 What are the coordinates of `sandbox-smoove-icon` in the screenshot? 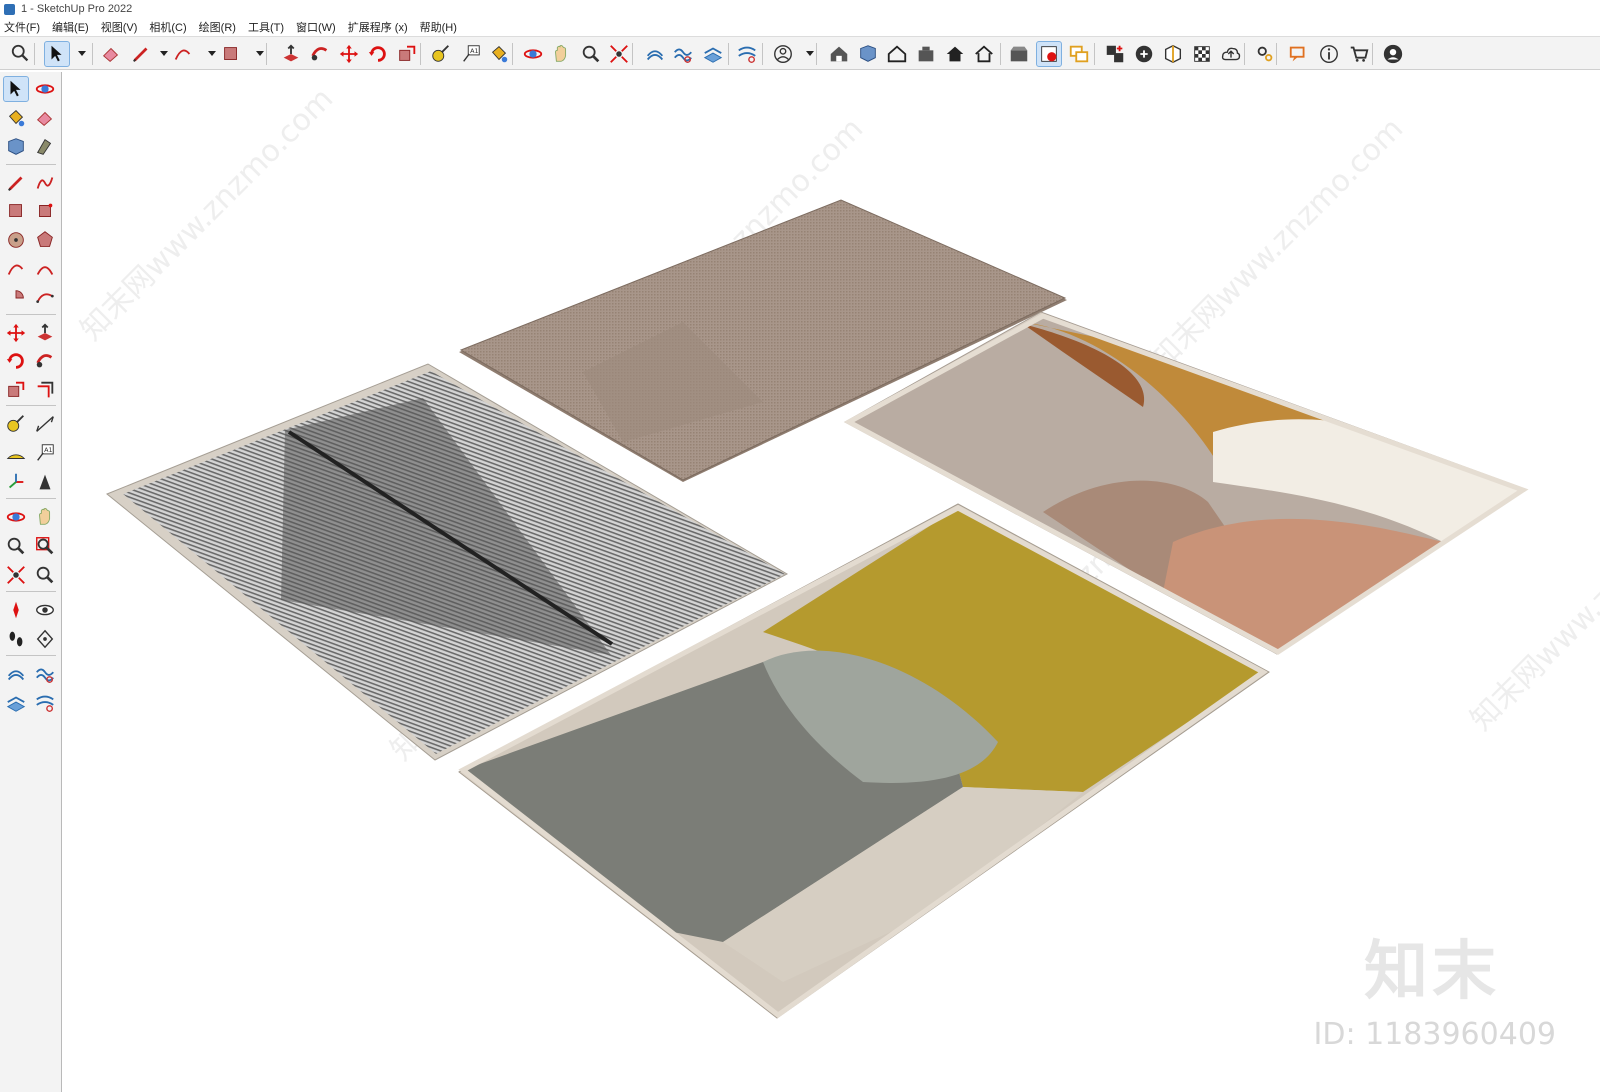 It's located at (683, 54).